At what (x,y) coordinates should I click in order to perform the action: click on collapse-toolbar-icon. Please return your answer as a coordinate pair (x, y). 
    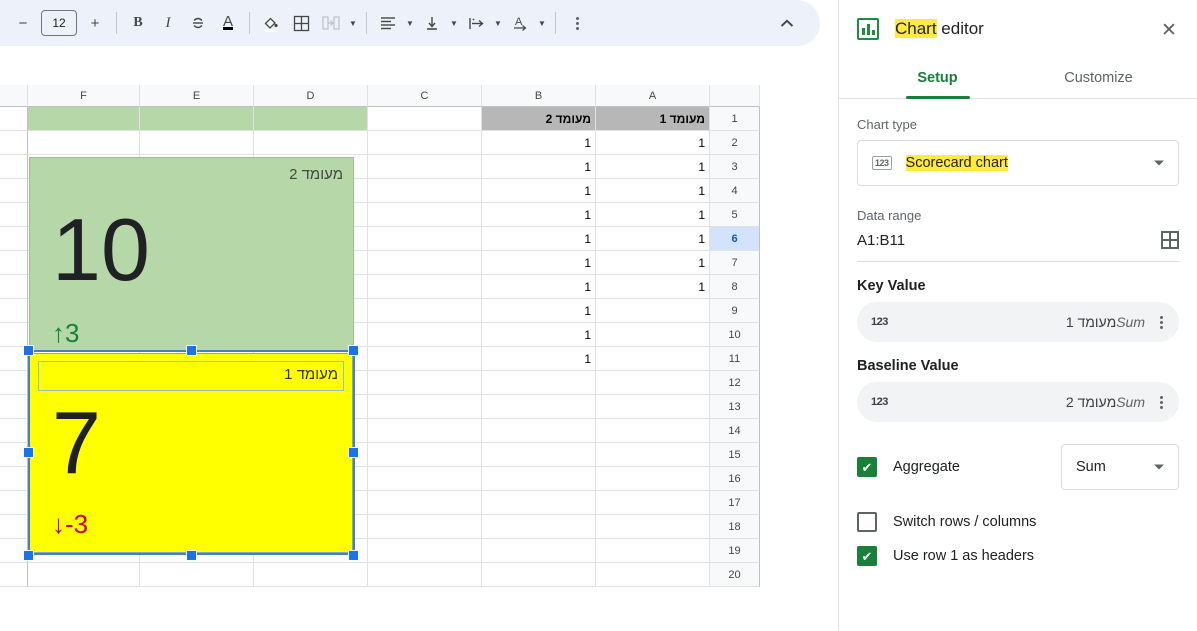
    Looking at the image, I should click on (787, 23).